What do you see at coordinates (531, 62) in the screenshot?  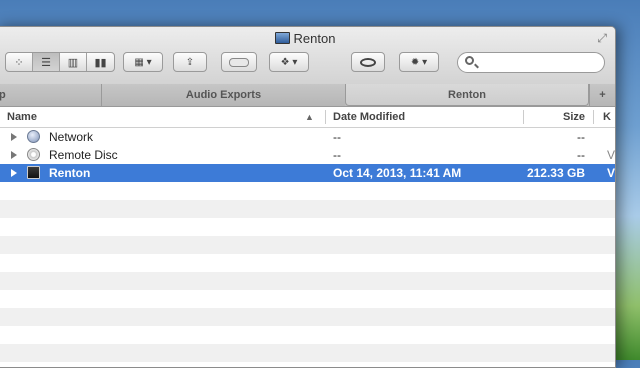 I see `search-field` at bounding box center [531, 62].